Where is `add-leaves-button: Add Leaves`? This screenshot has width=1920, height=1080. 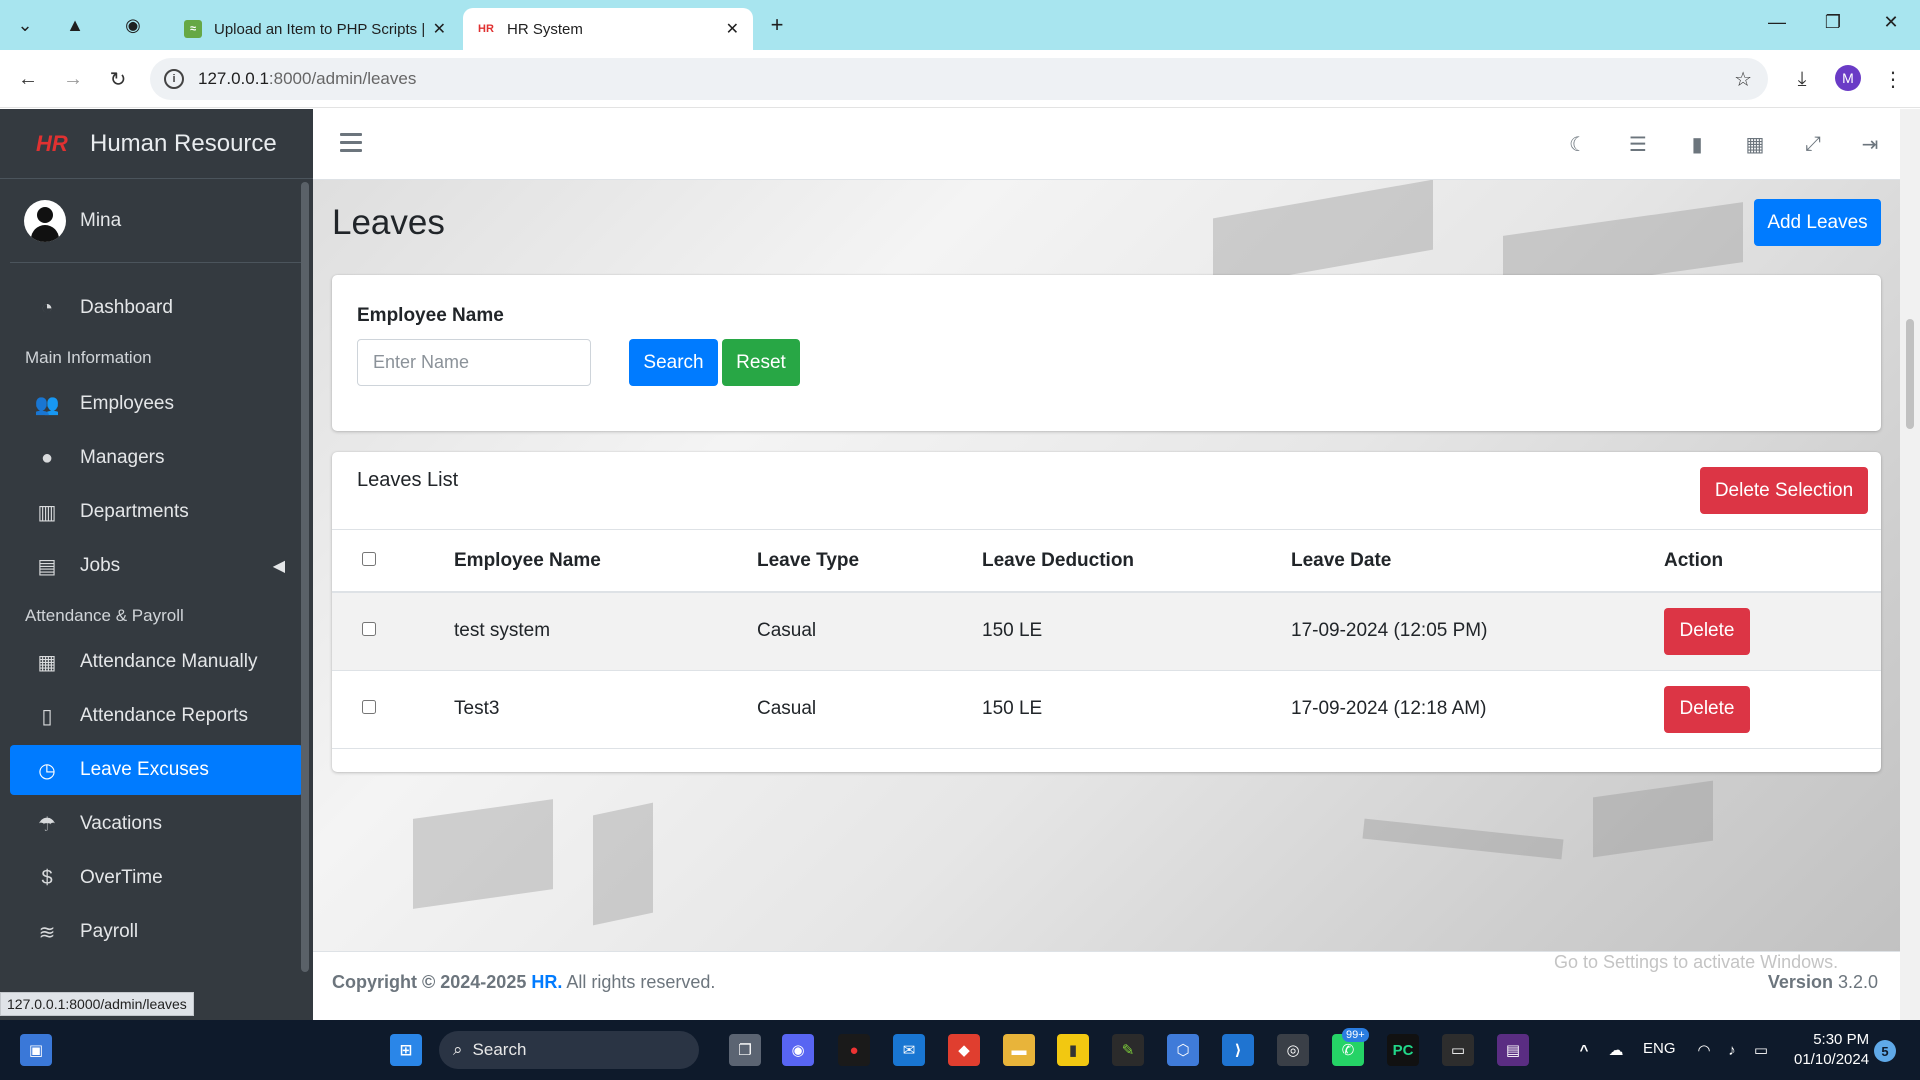
add-leaves-button: Add Leaves is located at coordinates (1817, 222).